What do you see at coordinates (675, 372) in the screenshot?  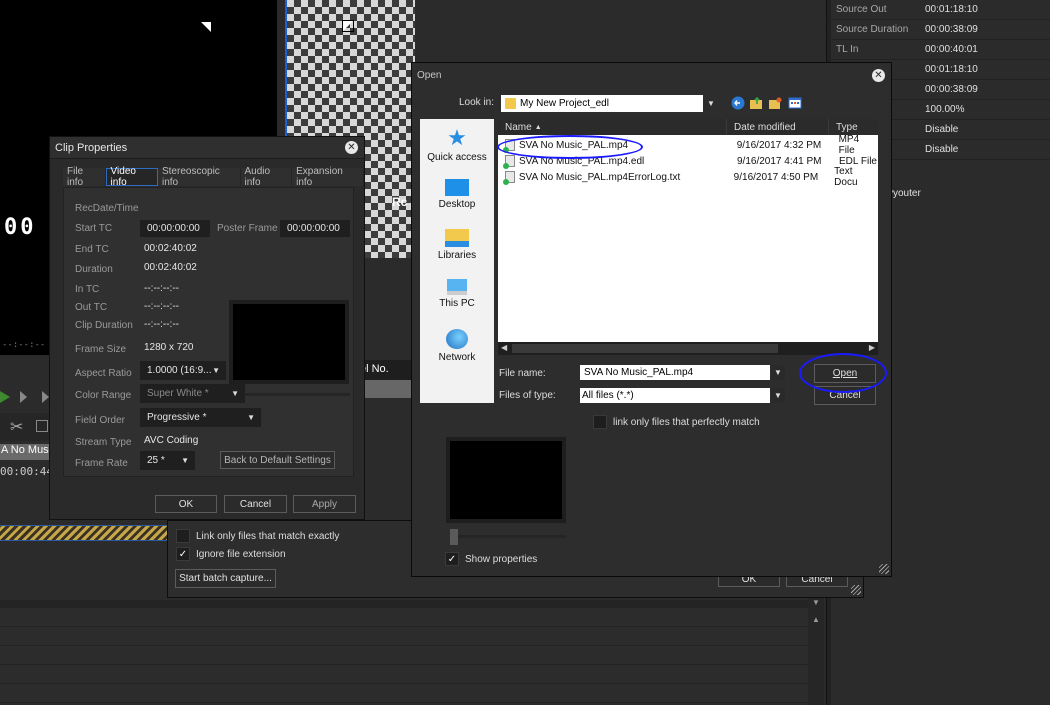 I see `file-name-input: SVA No Music_PAL.mp4` at bounding box center [675, 372].